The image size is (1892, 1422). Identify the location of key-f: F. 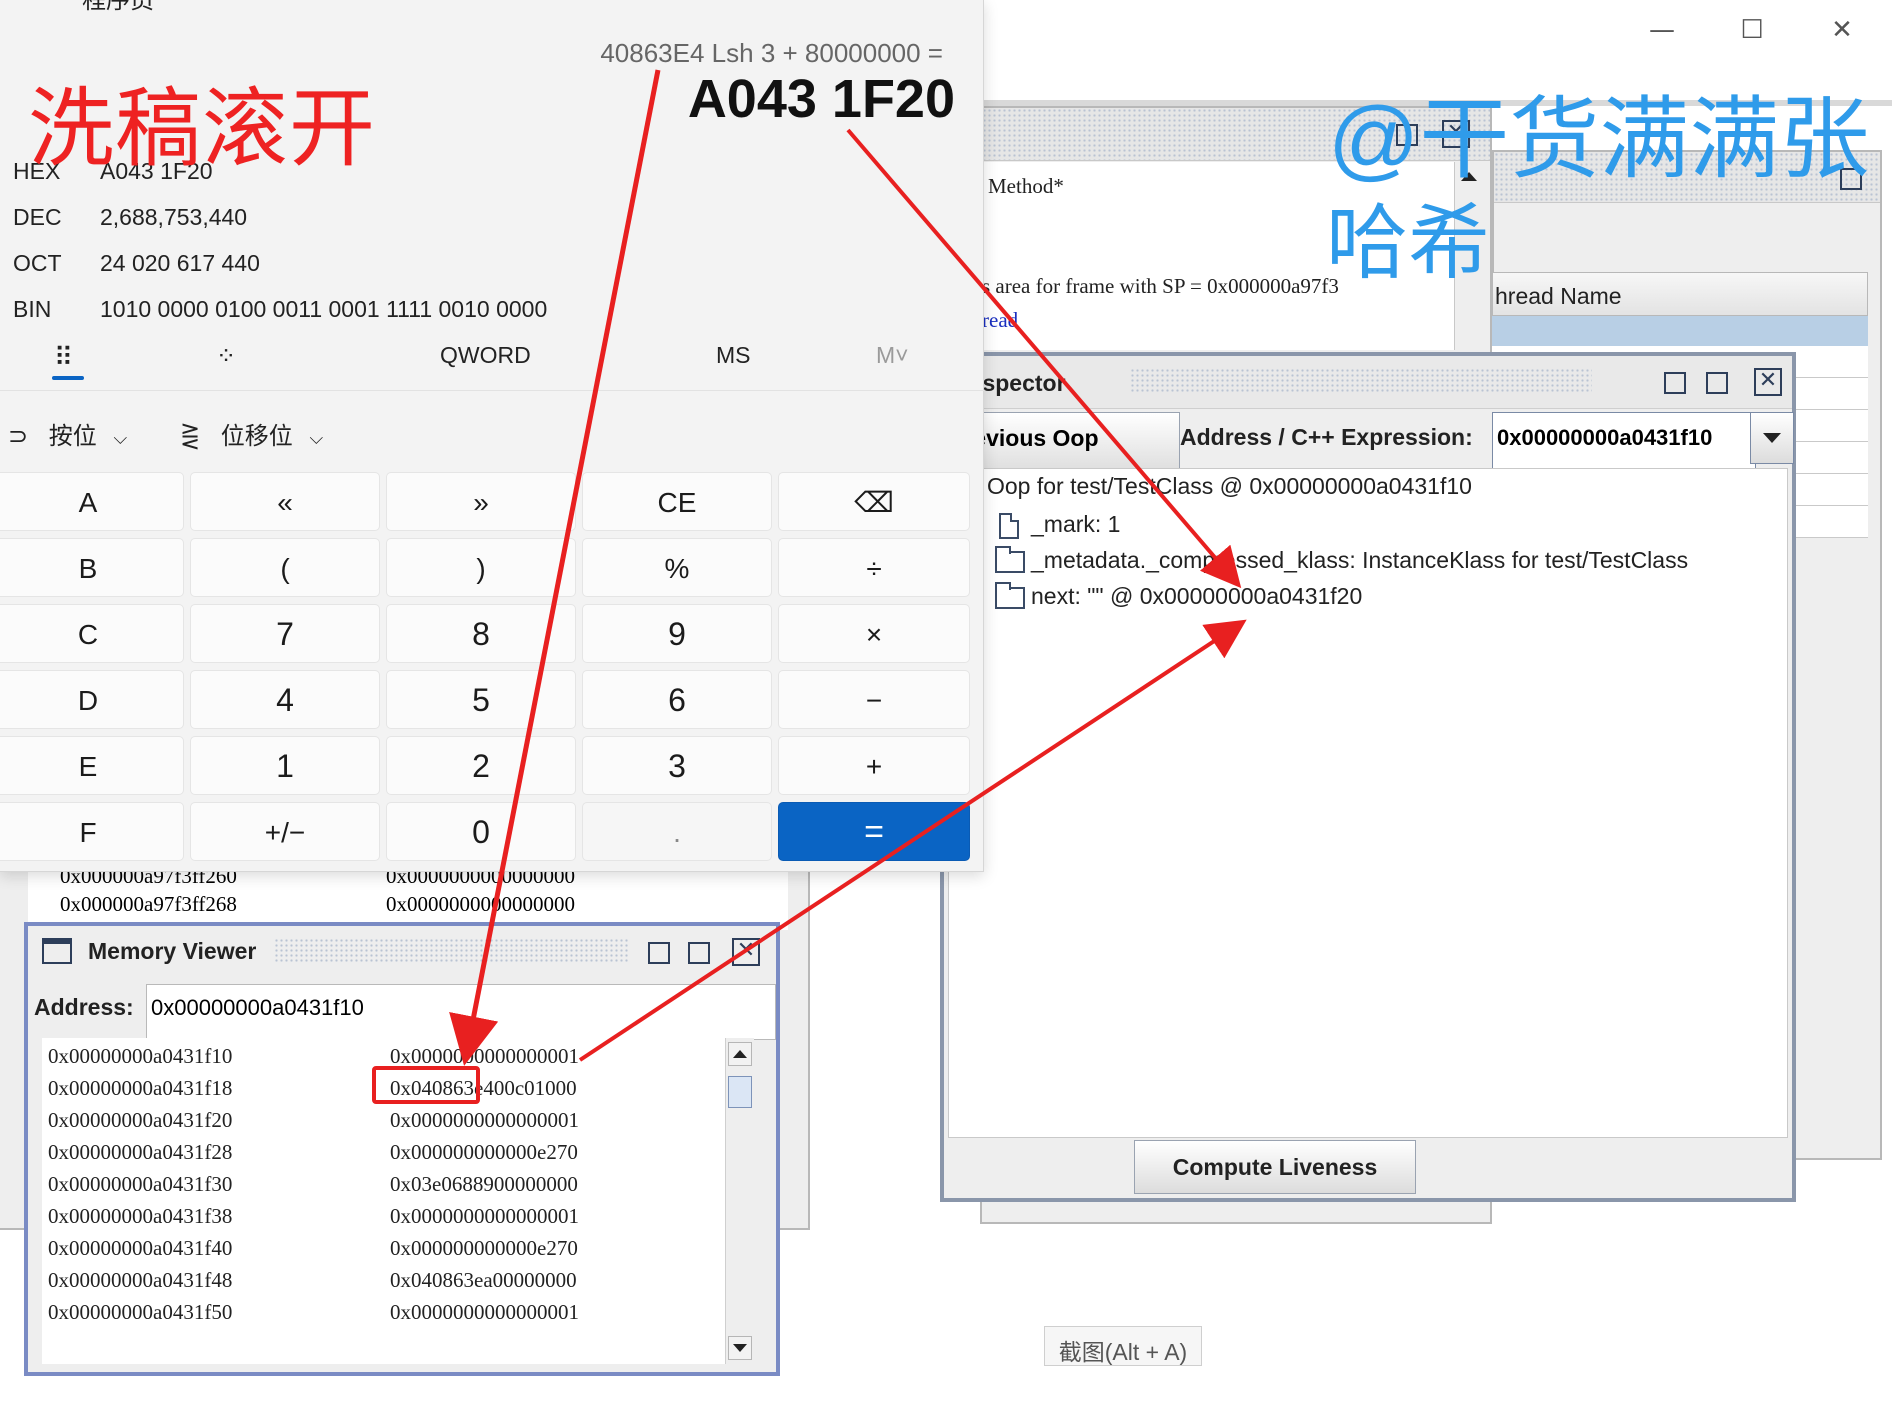
(92, 831).